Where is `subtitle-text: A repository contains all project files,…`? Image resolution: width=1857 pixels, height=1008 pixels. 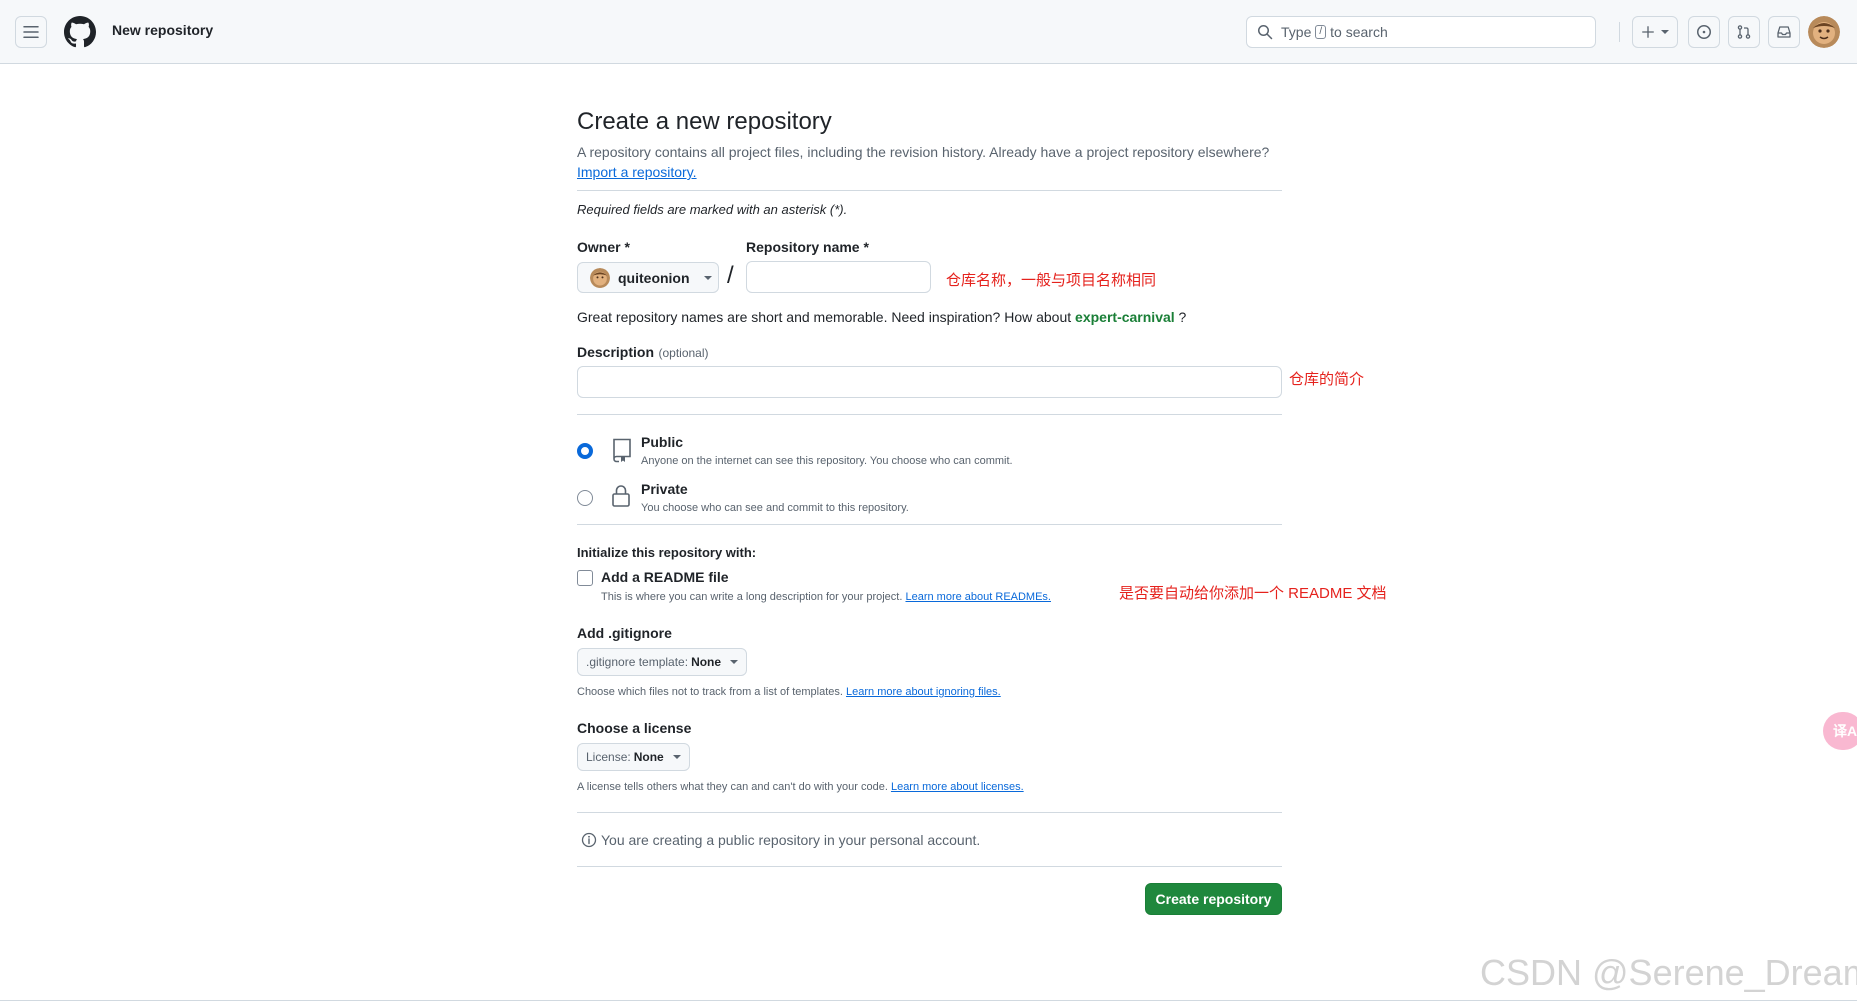 subtitle-text: A repository contains all project files,… is located at coordinates (923, 152).